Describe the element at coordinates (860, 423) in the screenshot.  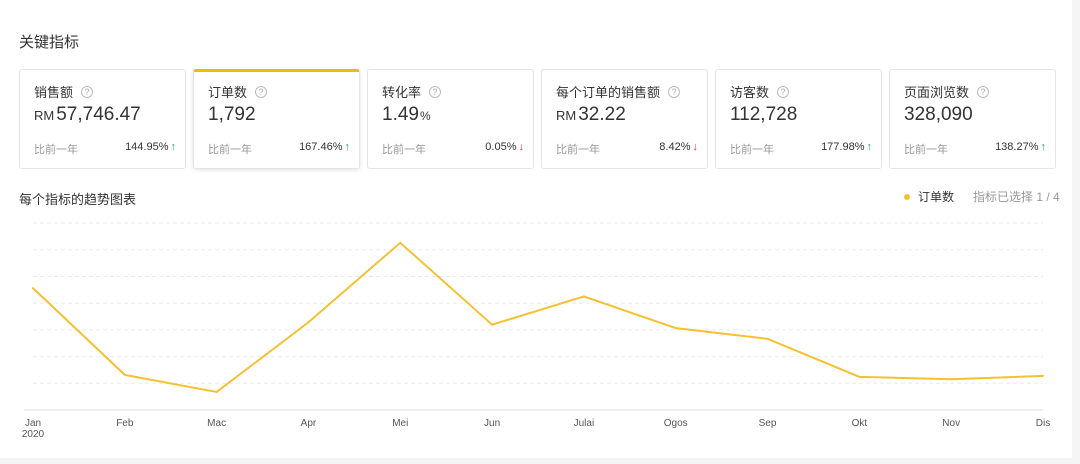
I see `x-tick-label: Okt` at that location.